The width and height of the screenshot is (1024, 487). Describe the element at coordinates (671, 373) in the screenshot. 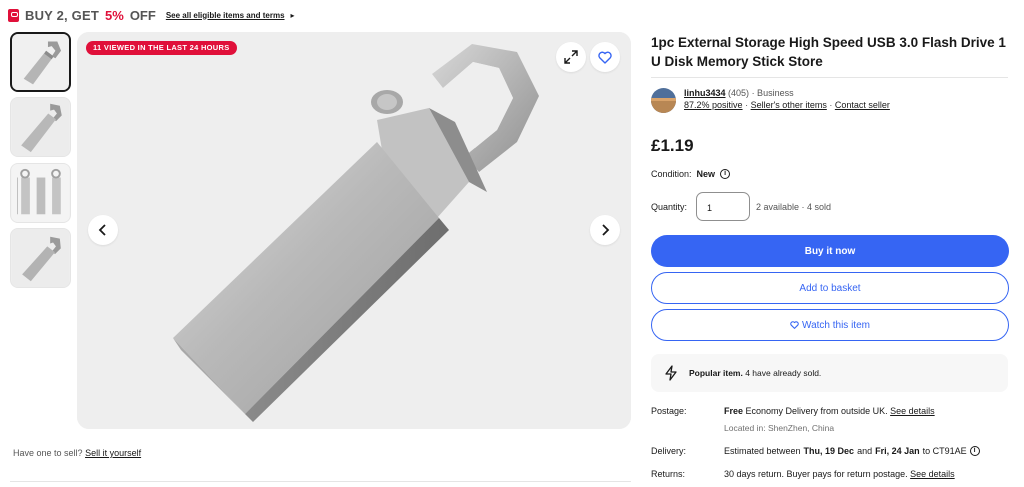

I see `lightning-icon` at that location.